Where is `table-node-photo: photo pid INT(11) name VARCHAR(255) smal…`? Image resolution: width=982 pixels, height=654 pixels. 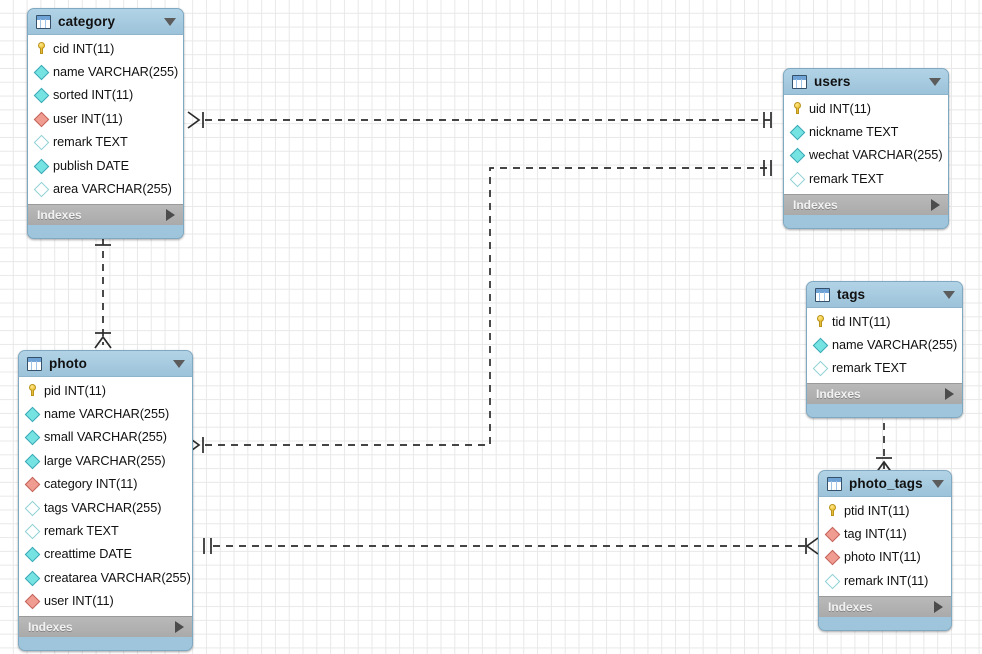 table-node-photo: photo pid INT(11) name VARCHAR(255) smal… is located at coordinates (105, 500).